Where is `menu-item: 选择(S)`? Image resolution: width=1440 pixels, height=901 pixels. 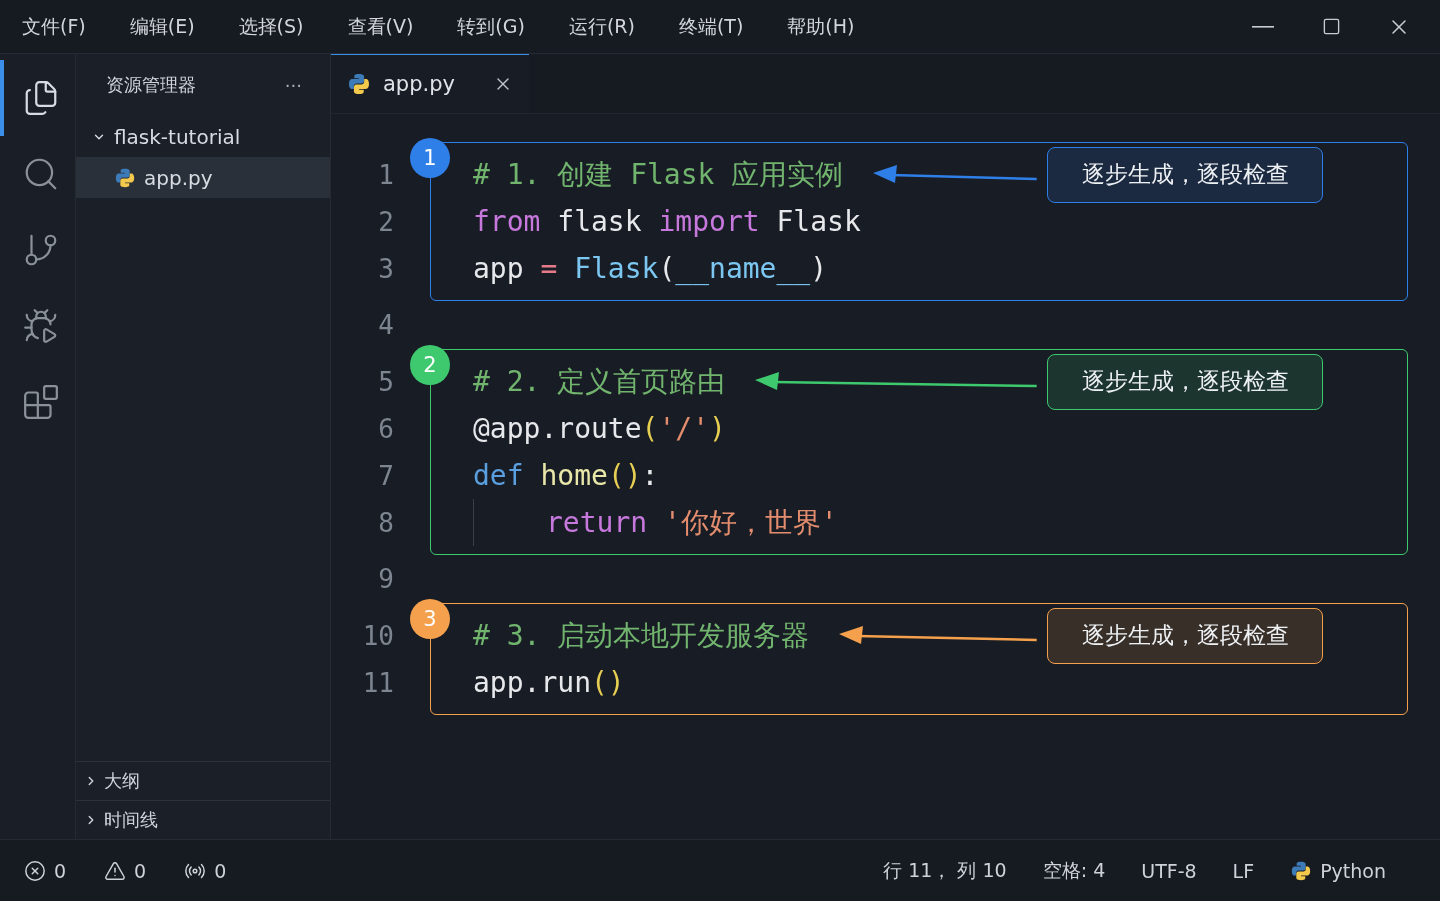 menu-item: 选择(S) is located at coordinates (271, 26).